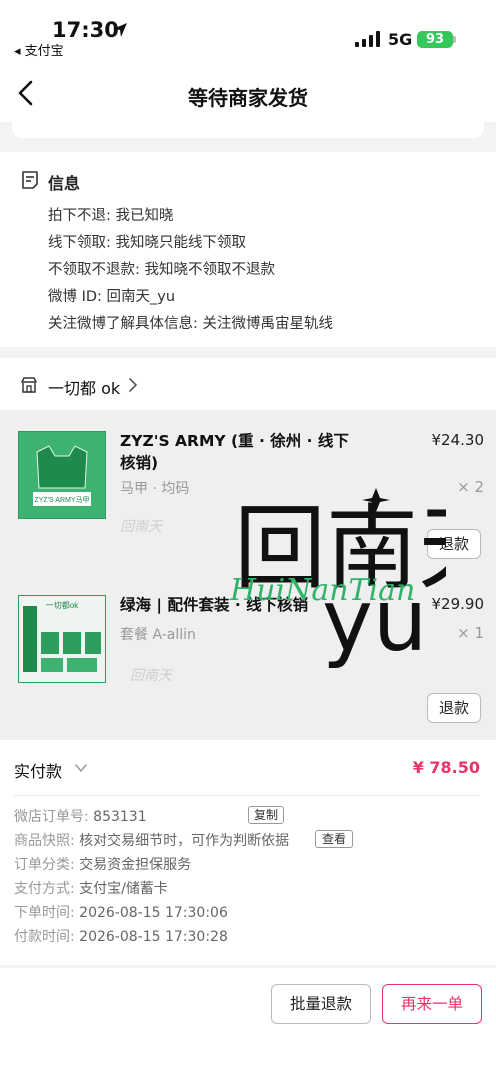 The width and height of the screenshot is (496, 1080). What do you see at coordinates (240, 452) in the screenshot?
I see `item-title: ZYZ'S ARMY (重 · 徐州 · 线下核销)` at bounding box center [240, 452].